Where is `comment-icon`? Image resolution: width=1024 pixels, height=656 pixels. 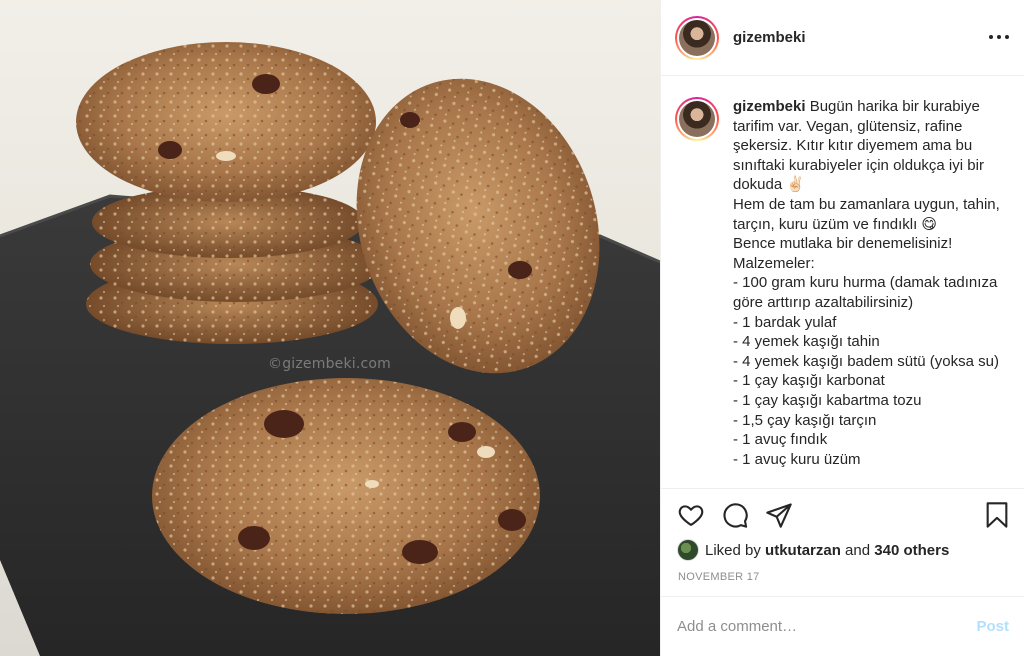
comment-icon is located at coordinates (736, 516).